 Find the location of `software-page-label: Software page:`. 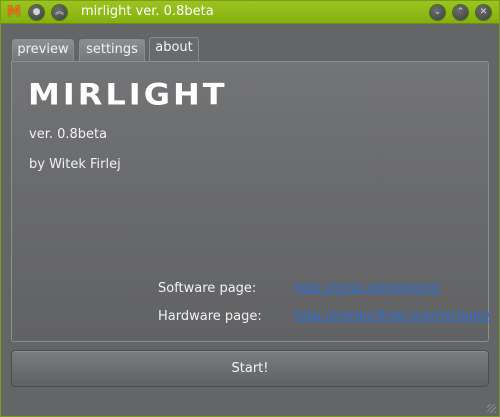

software-page-label: Software page: is located at coordinates (207, 288).